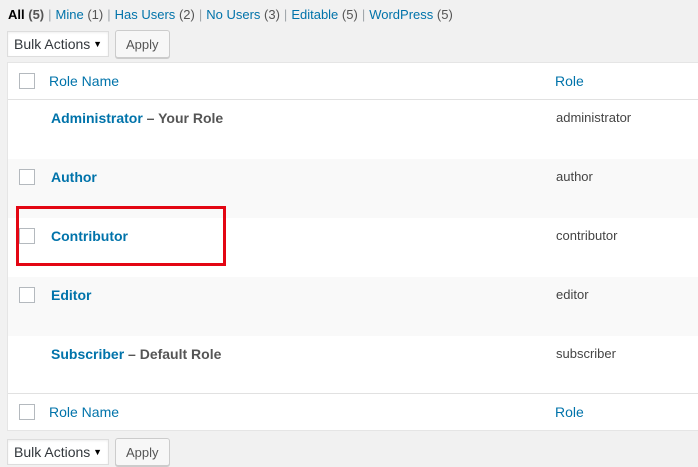 The width and height of the screenshot is (698, 467). Describe the element at coordinates (572, 294) in the screenshot. I see `role-slug: editor` at that location.